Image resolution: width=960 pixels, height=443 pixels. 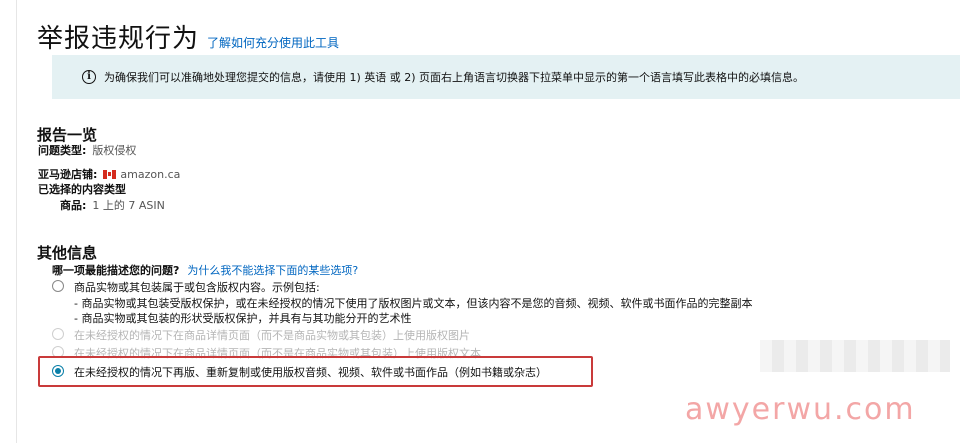 I want to click on product-label: 商品:, so click(x=73, y=205).